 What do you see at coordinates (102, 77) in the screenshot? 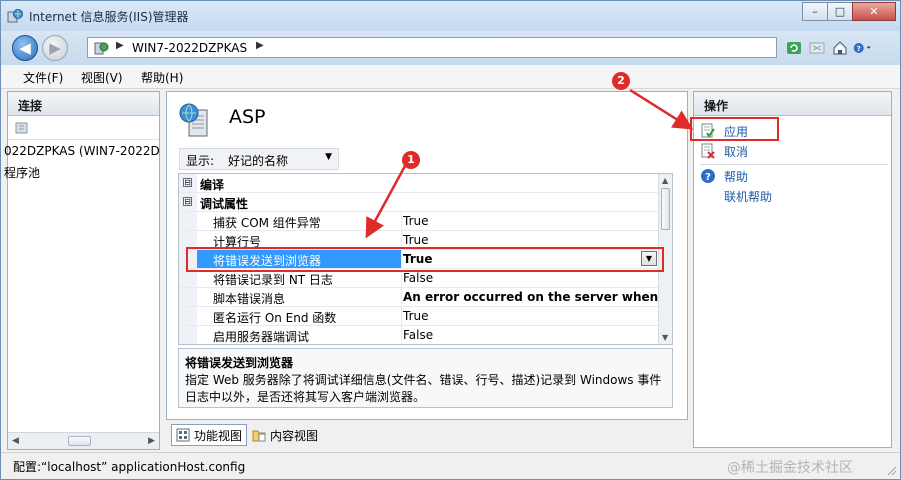
I see `menu-view: 视图(V)` at bounding box center [102, 77].